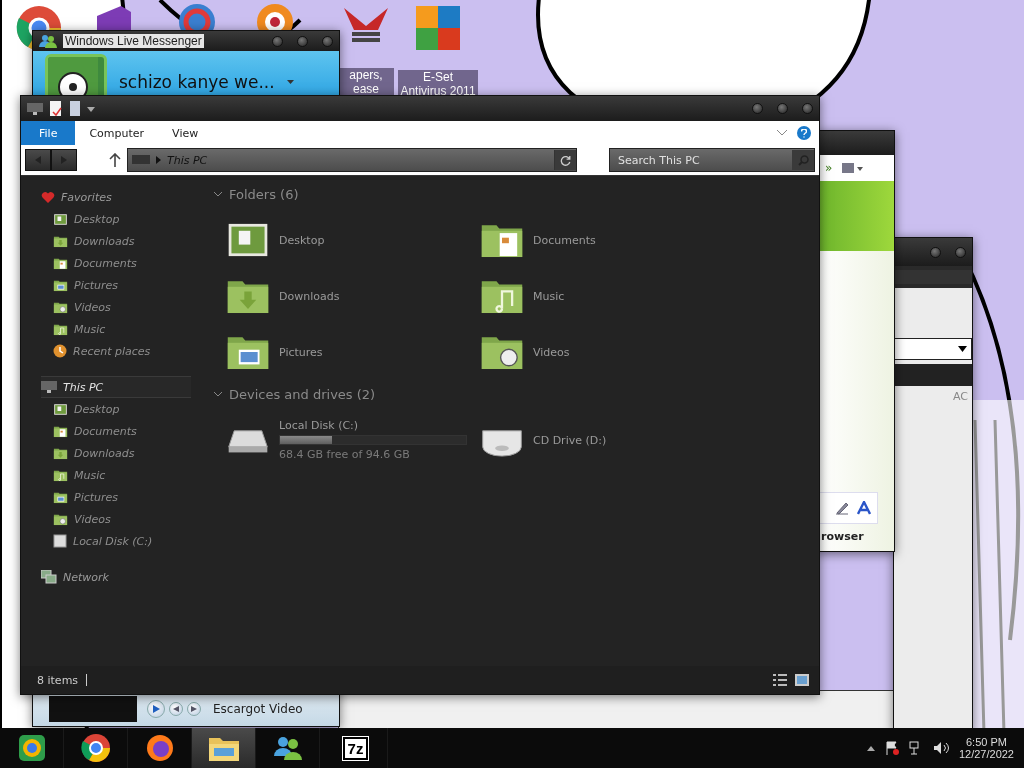  Describe the element at coordinates (986, 748) in the screenshot. I see `clock: 6:50 PM 12/27/2022` at that location.